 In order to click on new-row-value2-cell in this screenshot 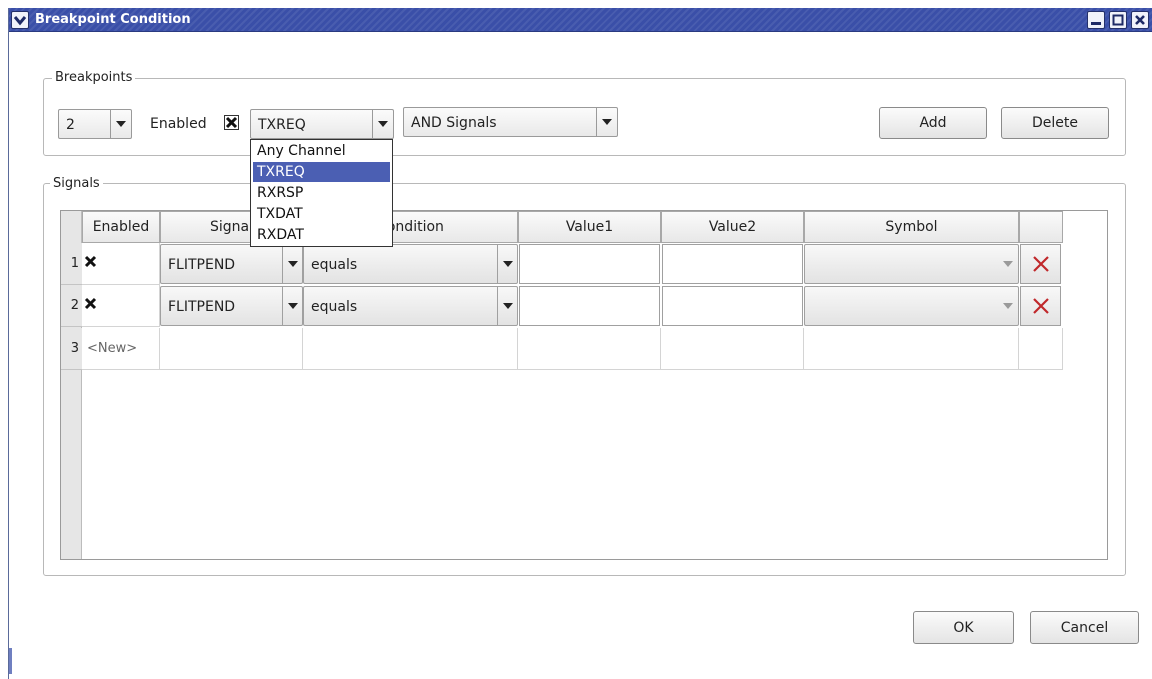, I will do `click(732, 349)`.